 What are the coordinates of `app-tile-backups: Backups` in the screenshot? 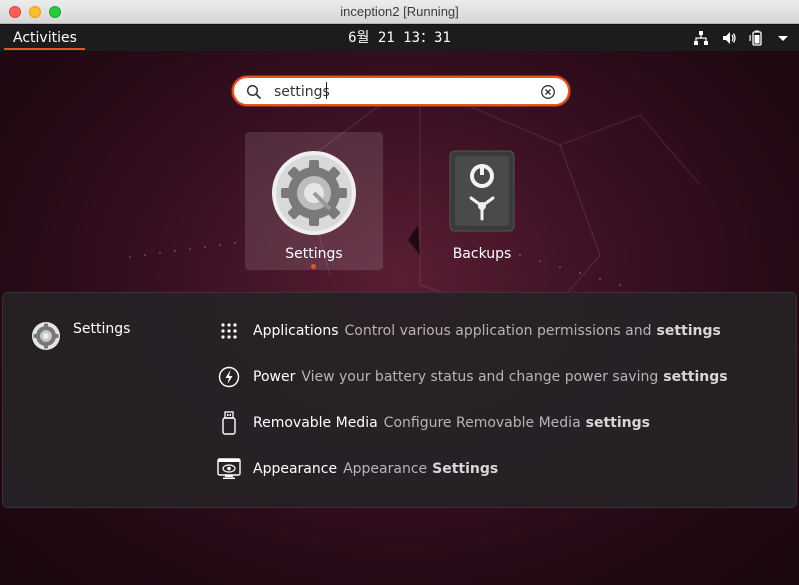 It's located at (482, 201).